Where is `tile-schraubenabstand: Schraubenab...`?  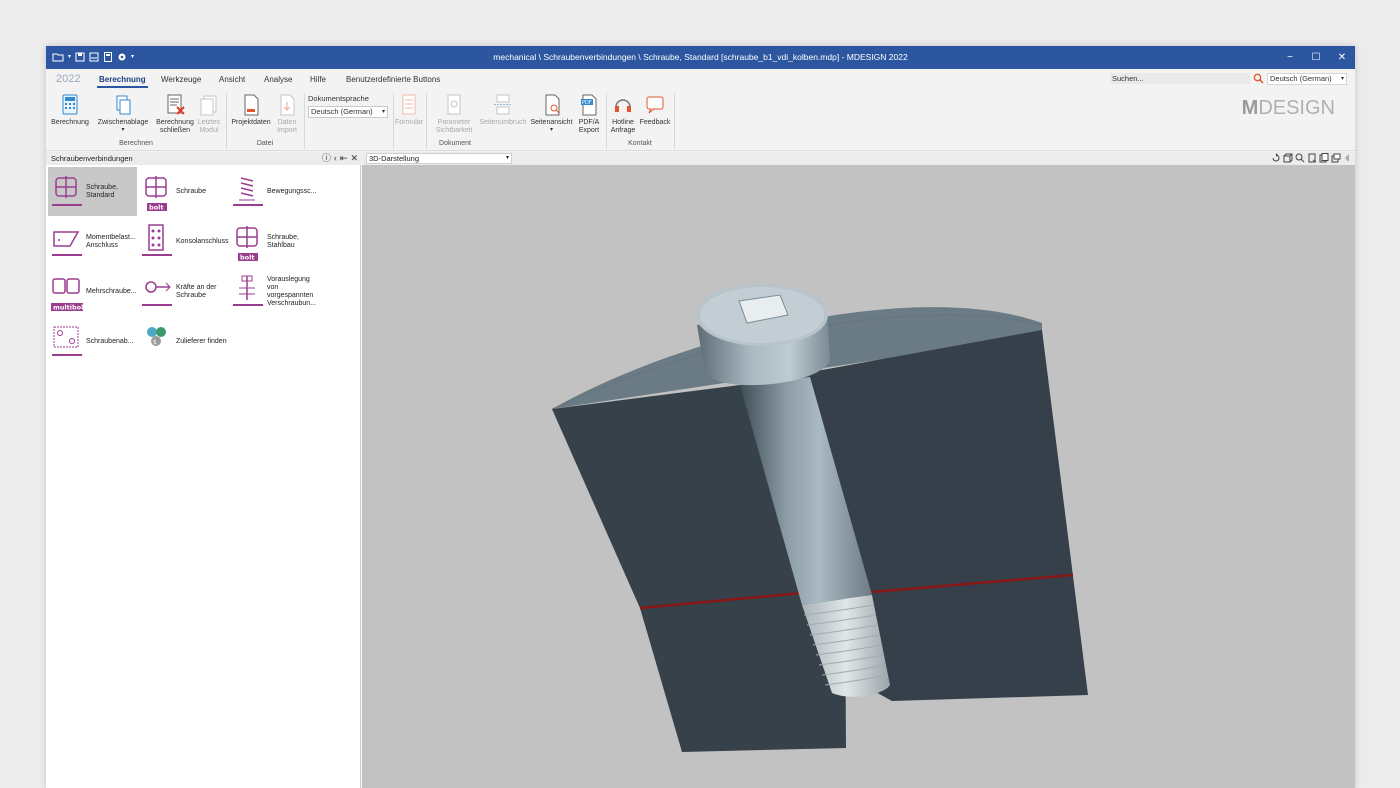
tile-schraubenabstand: Schraubenab... is located at coordinates (92, 341).